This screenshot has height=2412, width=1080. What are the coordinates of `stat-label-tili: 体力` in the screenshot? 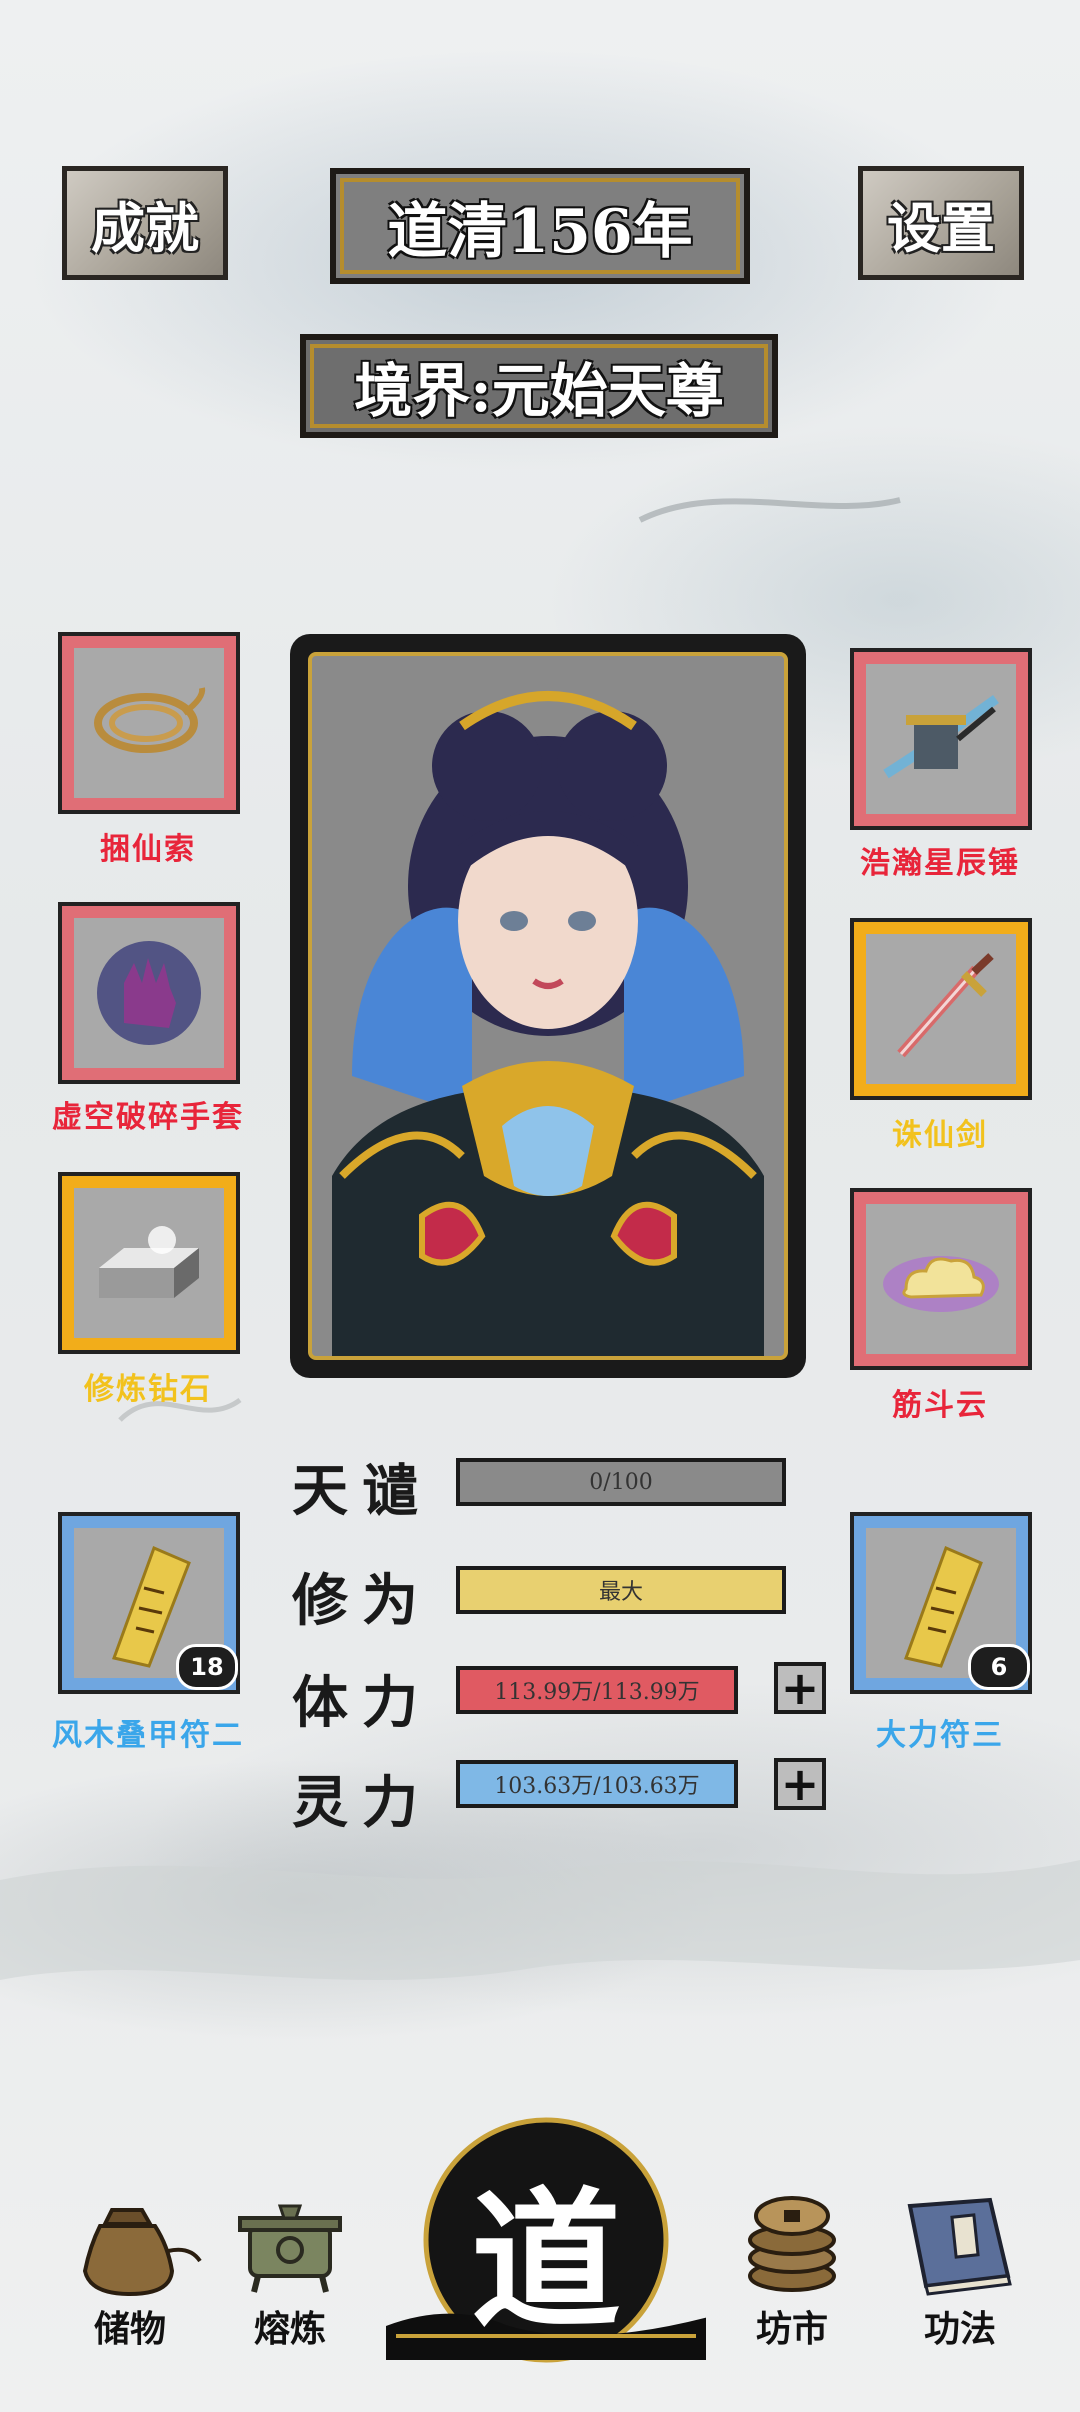 It's located at (362, 1703).